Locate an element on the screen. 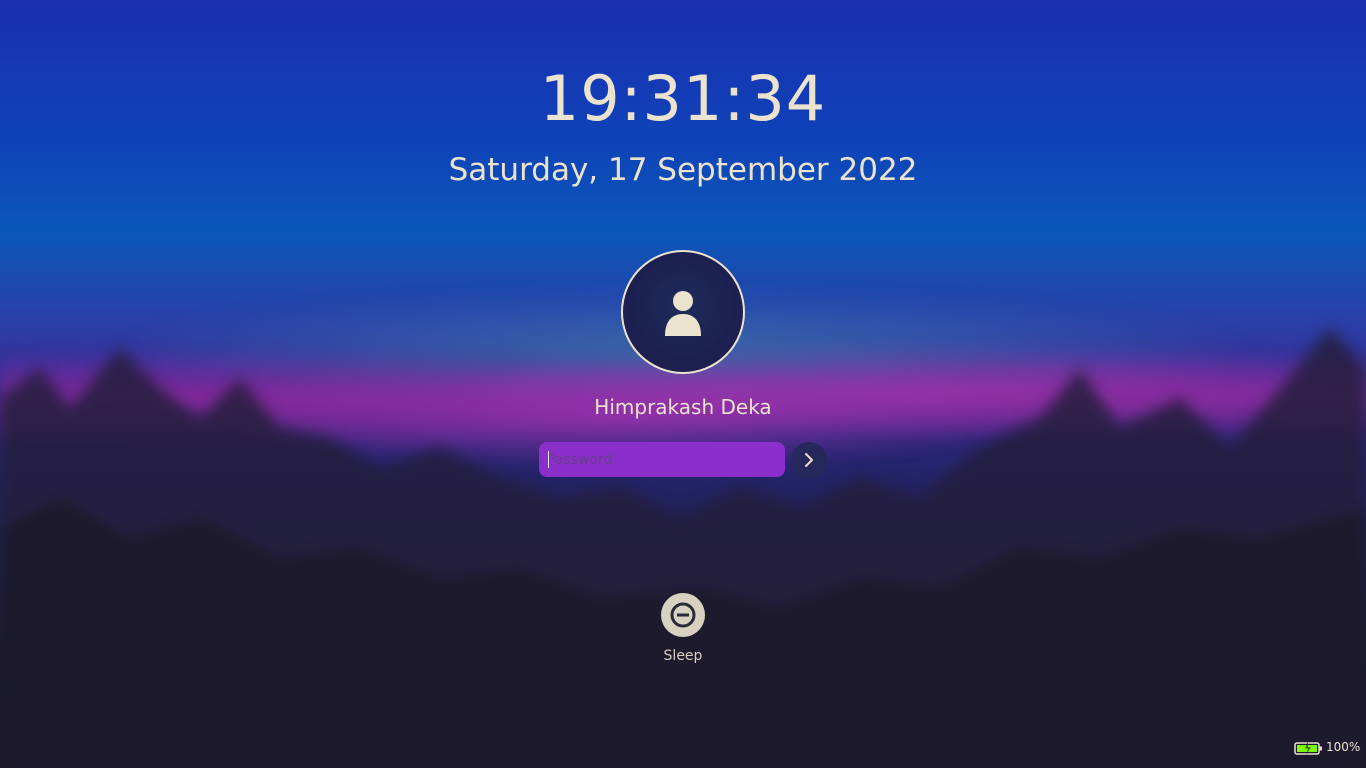  login-submit-button is located at coordinates (809, 460).